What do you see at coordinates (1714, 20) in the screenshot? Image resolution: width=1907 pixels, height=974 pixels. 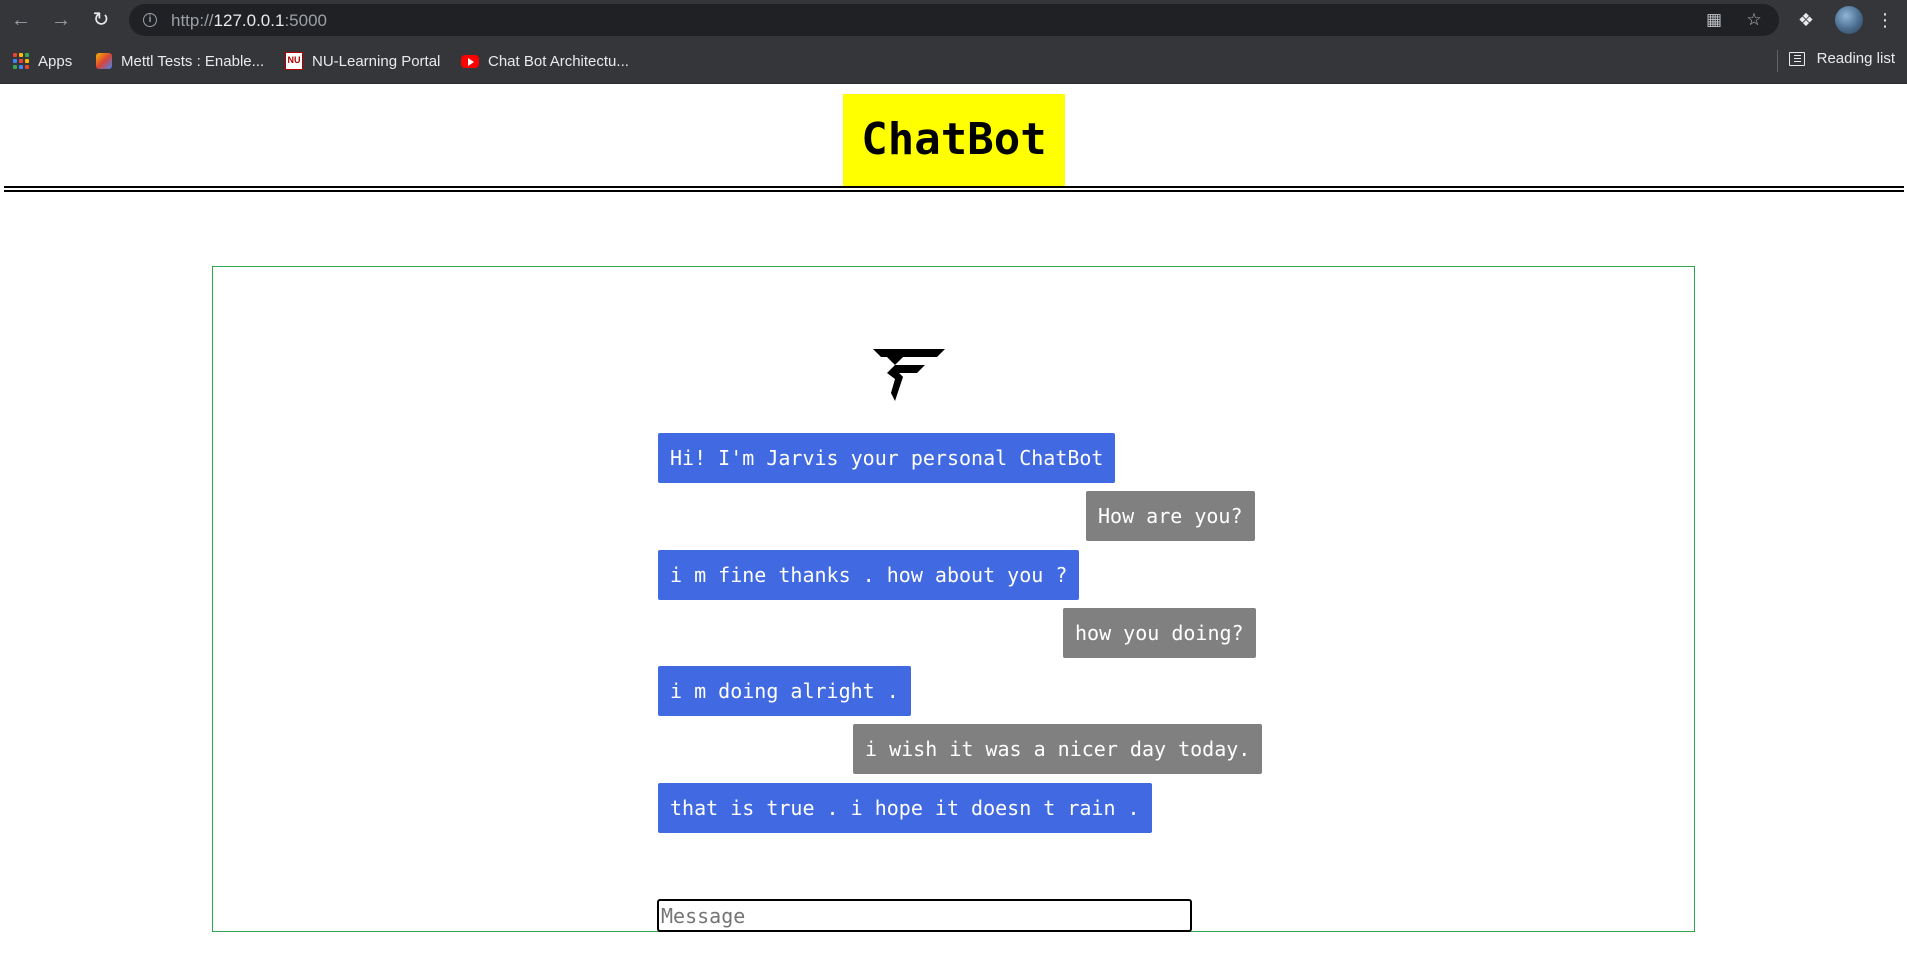 I see `qr-code-icon: ▦` at bounding box center [1714, 20].